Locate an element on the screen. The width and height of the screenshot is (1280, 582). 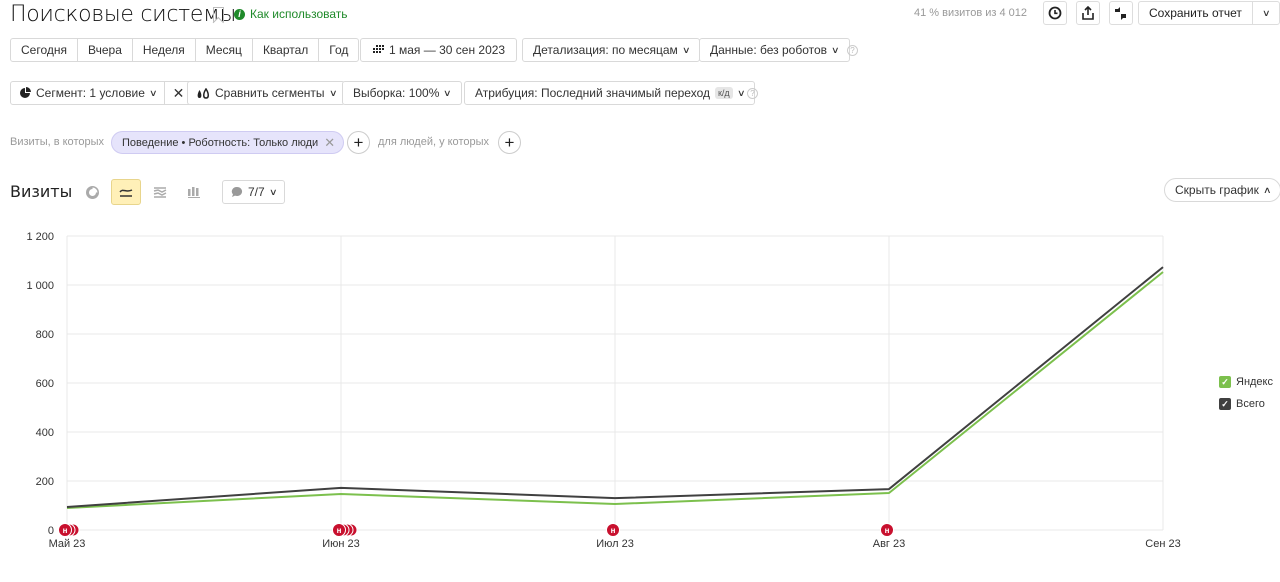
view-pie-button is located at coordinates (92, 192).